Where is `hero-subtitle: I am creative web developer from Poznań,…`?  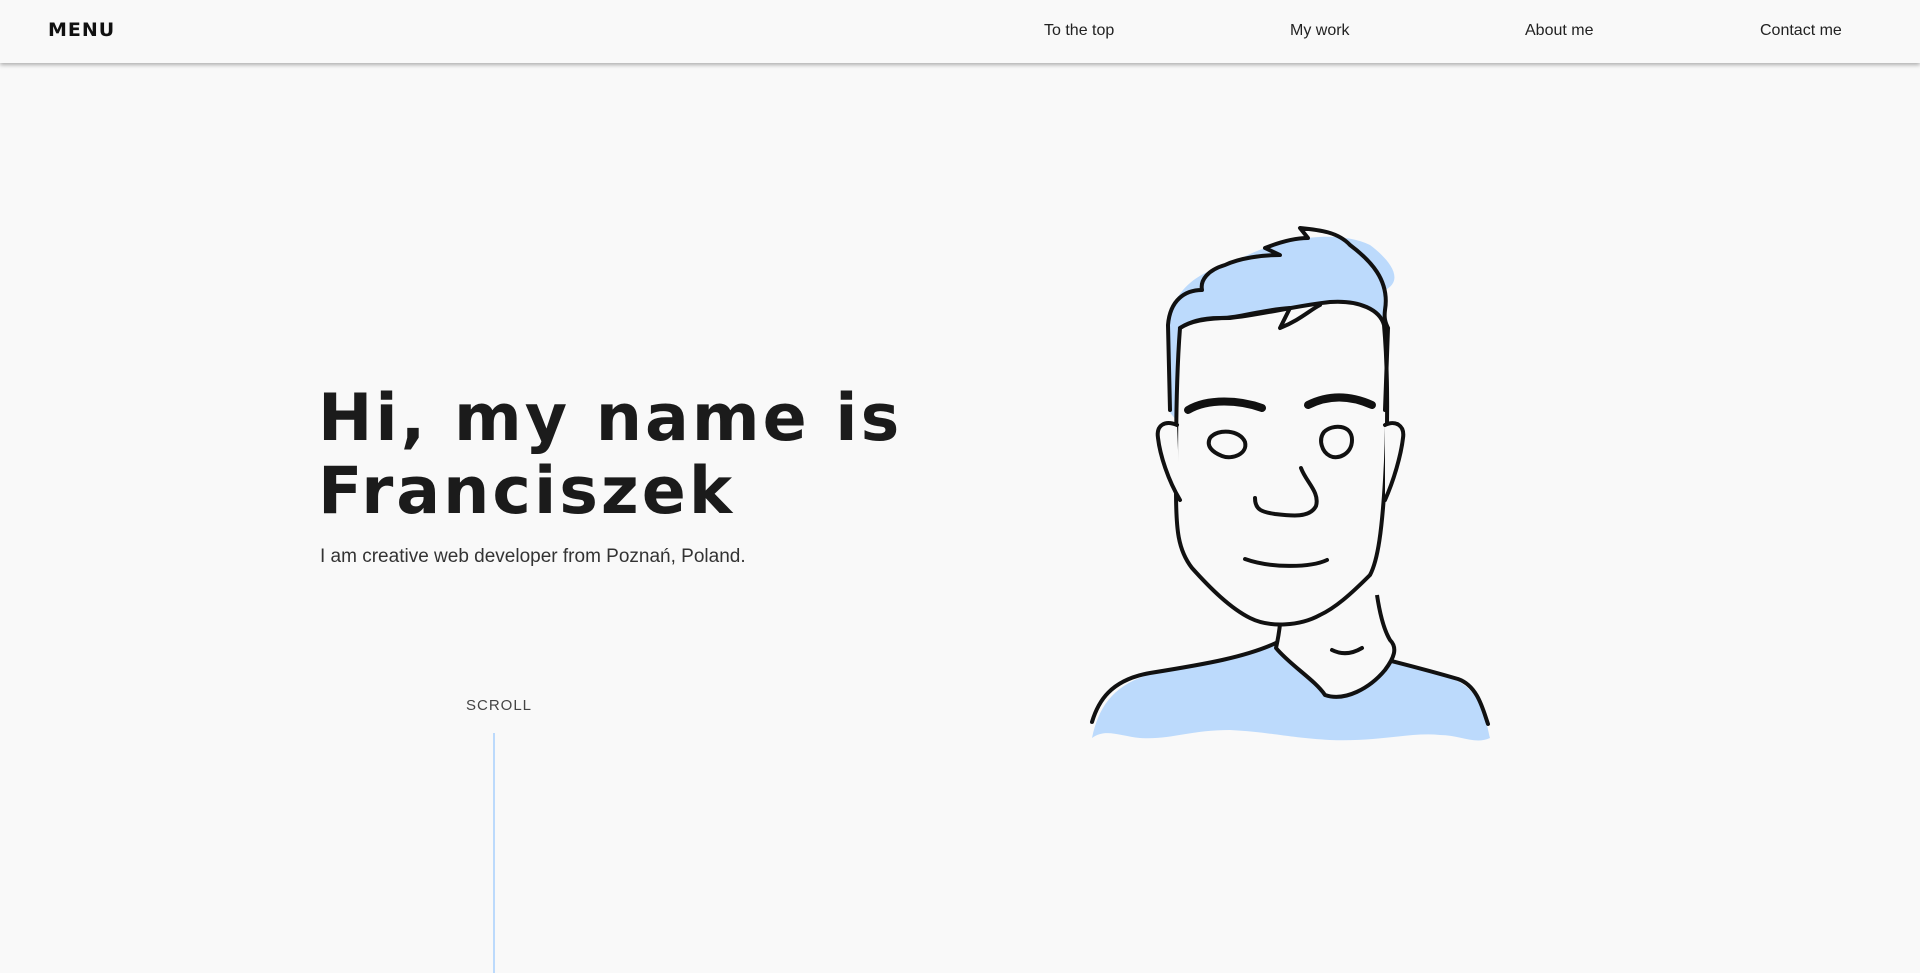 hero-subtitle: I am creative web developer from Poznań,… is located at coordinates (533, 556).